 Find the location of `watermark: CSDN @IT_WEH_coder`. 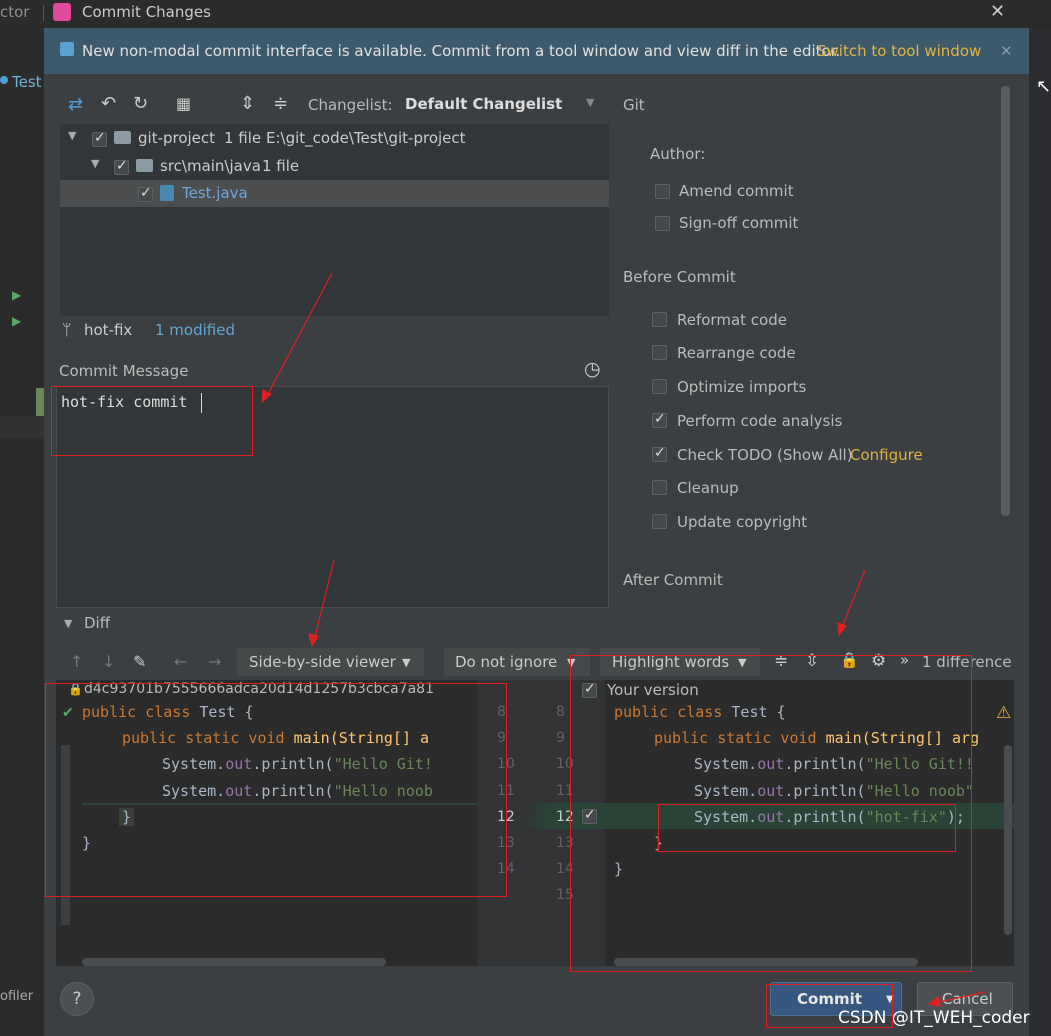

watermark: CSDN @IT_WEH_coder is located at coordinates (934, 1018).